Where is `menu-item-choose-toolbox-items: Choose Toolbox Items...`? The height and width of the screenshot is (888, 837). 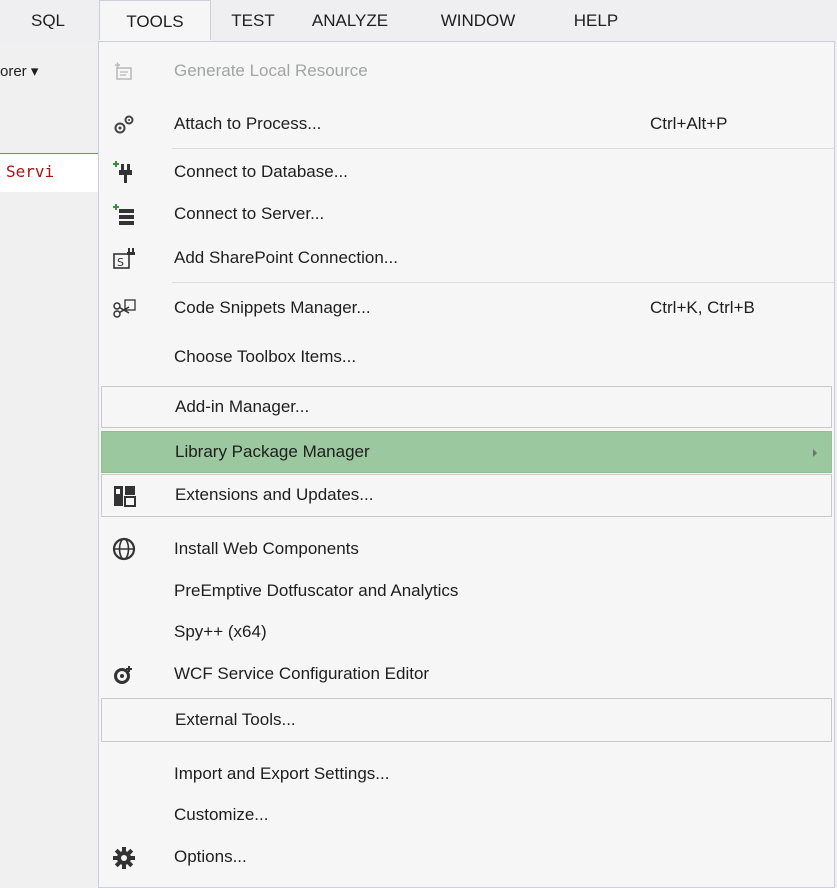
menu-item-choose-toolbox-items: Choose Toolbox Items... is located at coordinates (466, 358).